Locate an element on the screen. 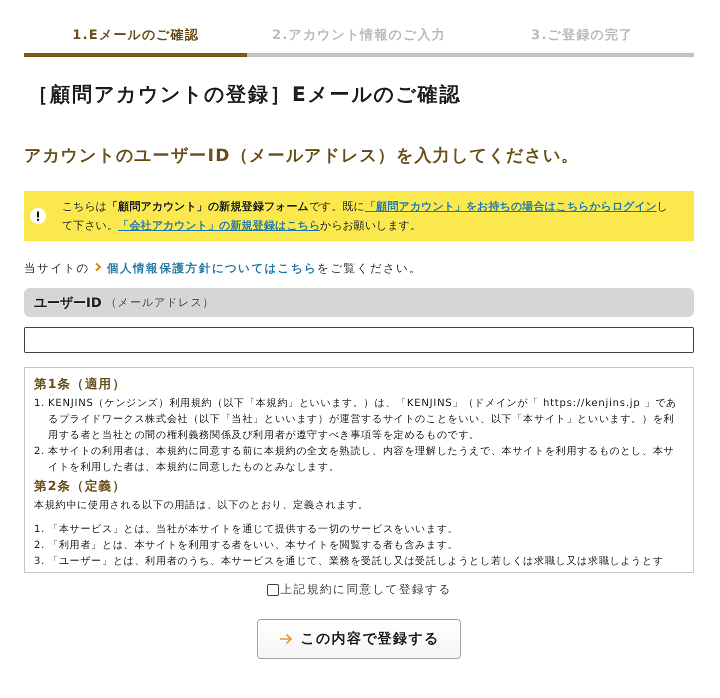 This screenshot has width=720, height=698. page-title: ［顧問アカウントの登録］Eメールのご確認 is located at coordinates (245, 94).